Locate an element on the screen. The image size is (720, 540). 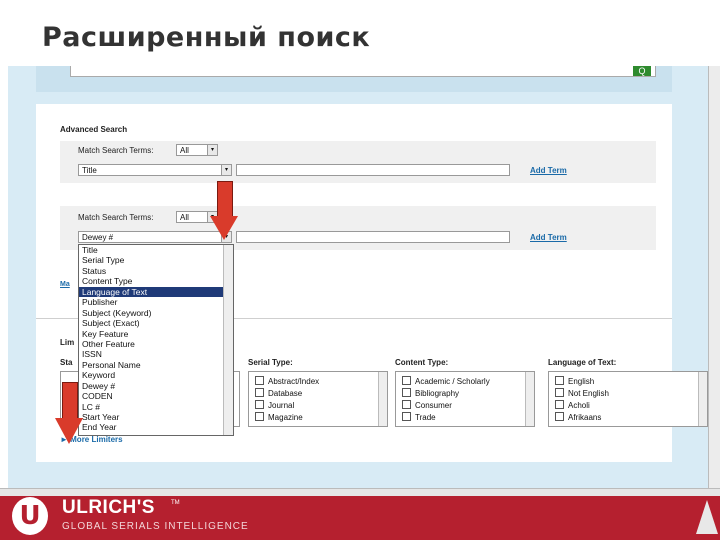
checkbox-english: English is located at coordinates (628, 382).